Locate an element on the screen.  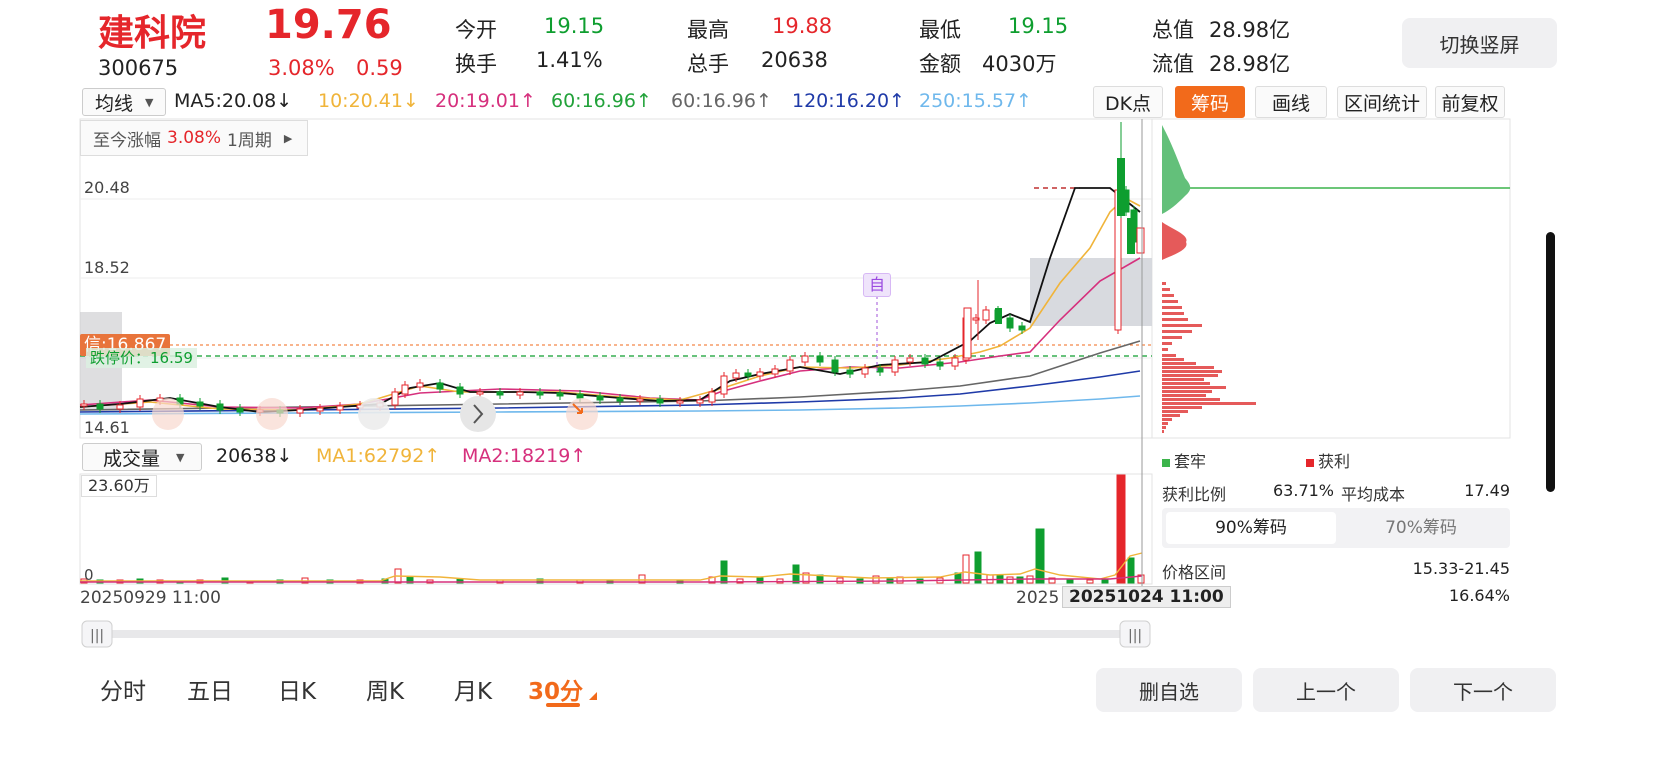
volume-select-label: 成交量 is located at coordinates (132, 458).